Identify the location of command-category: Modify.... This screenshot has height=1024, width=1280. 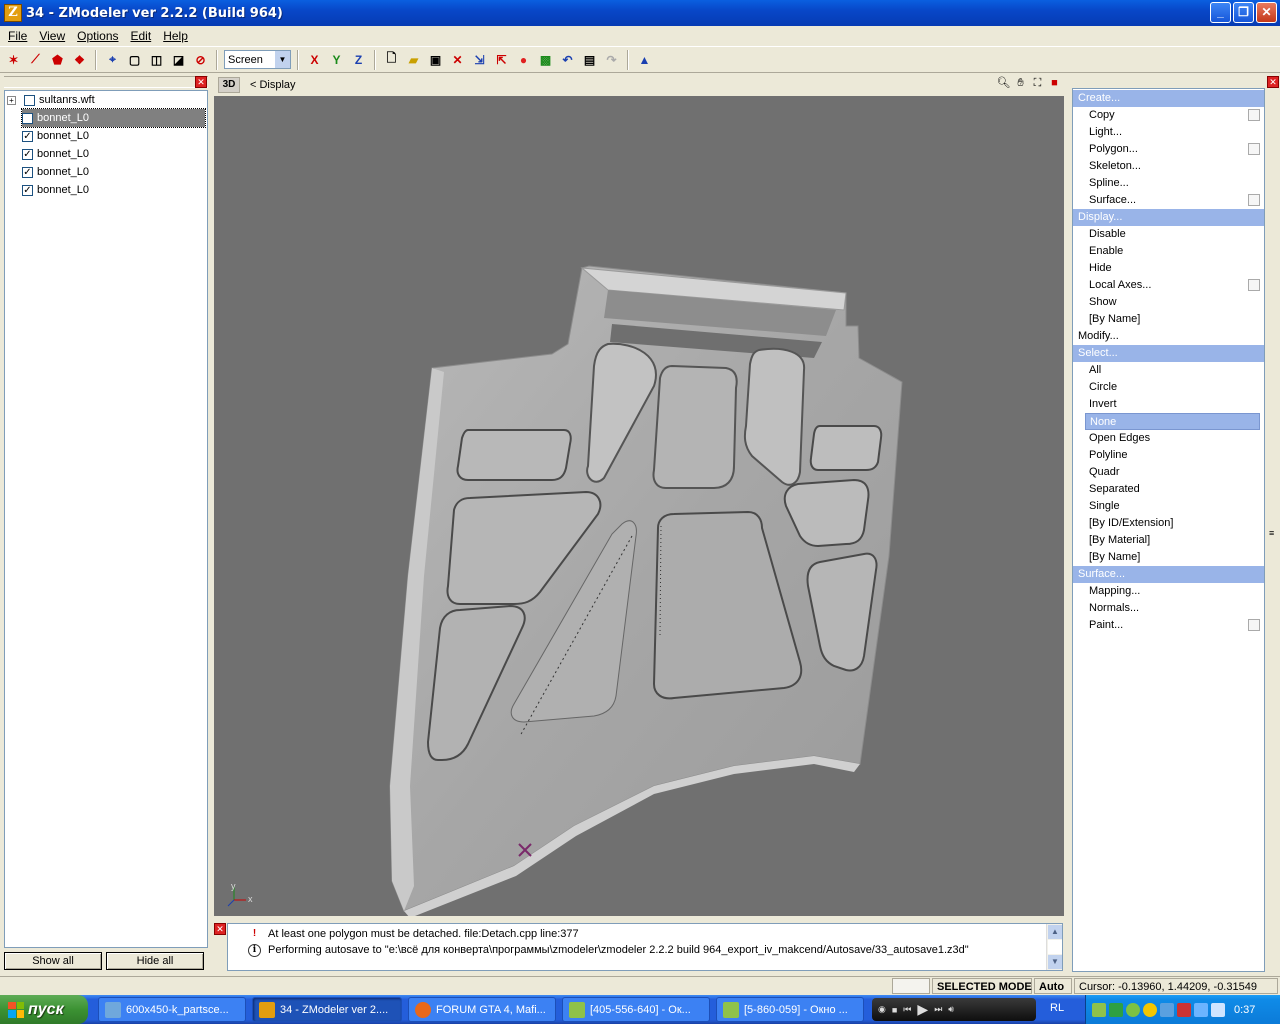
(1168, 336).